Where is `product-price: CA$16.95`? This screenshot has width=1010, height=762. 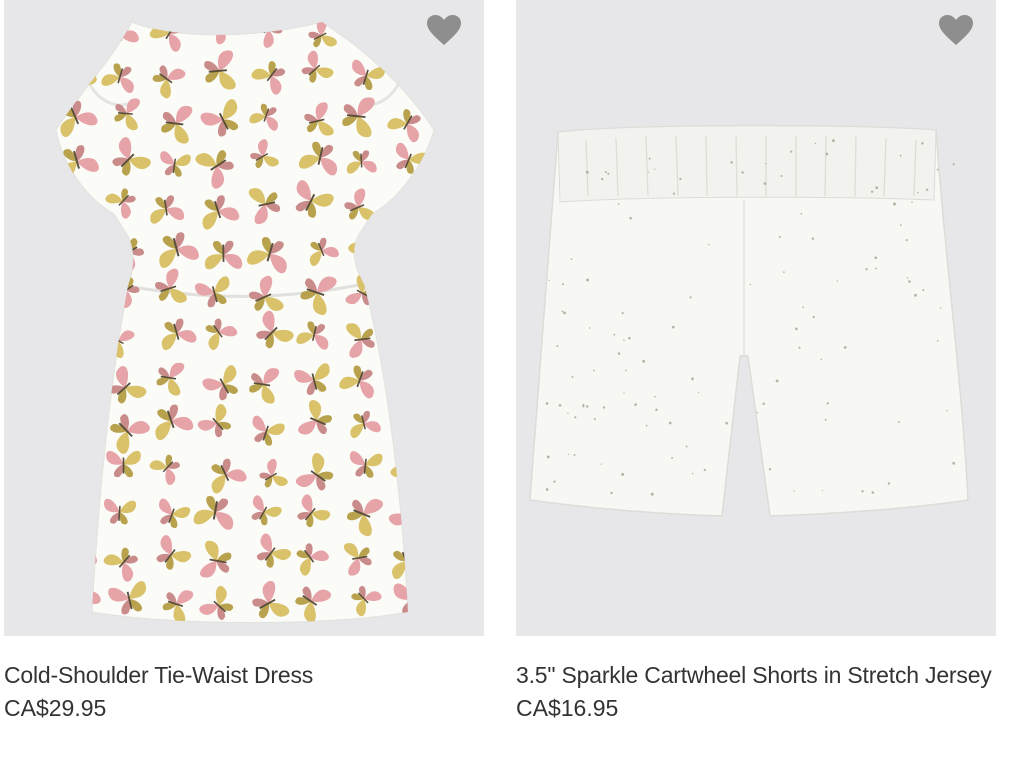 product-price: CA$16.95 is located at coordinates (567, 708).